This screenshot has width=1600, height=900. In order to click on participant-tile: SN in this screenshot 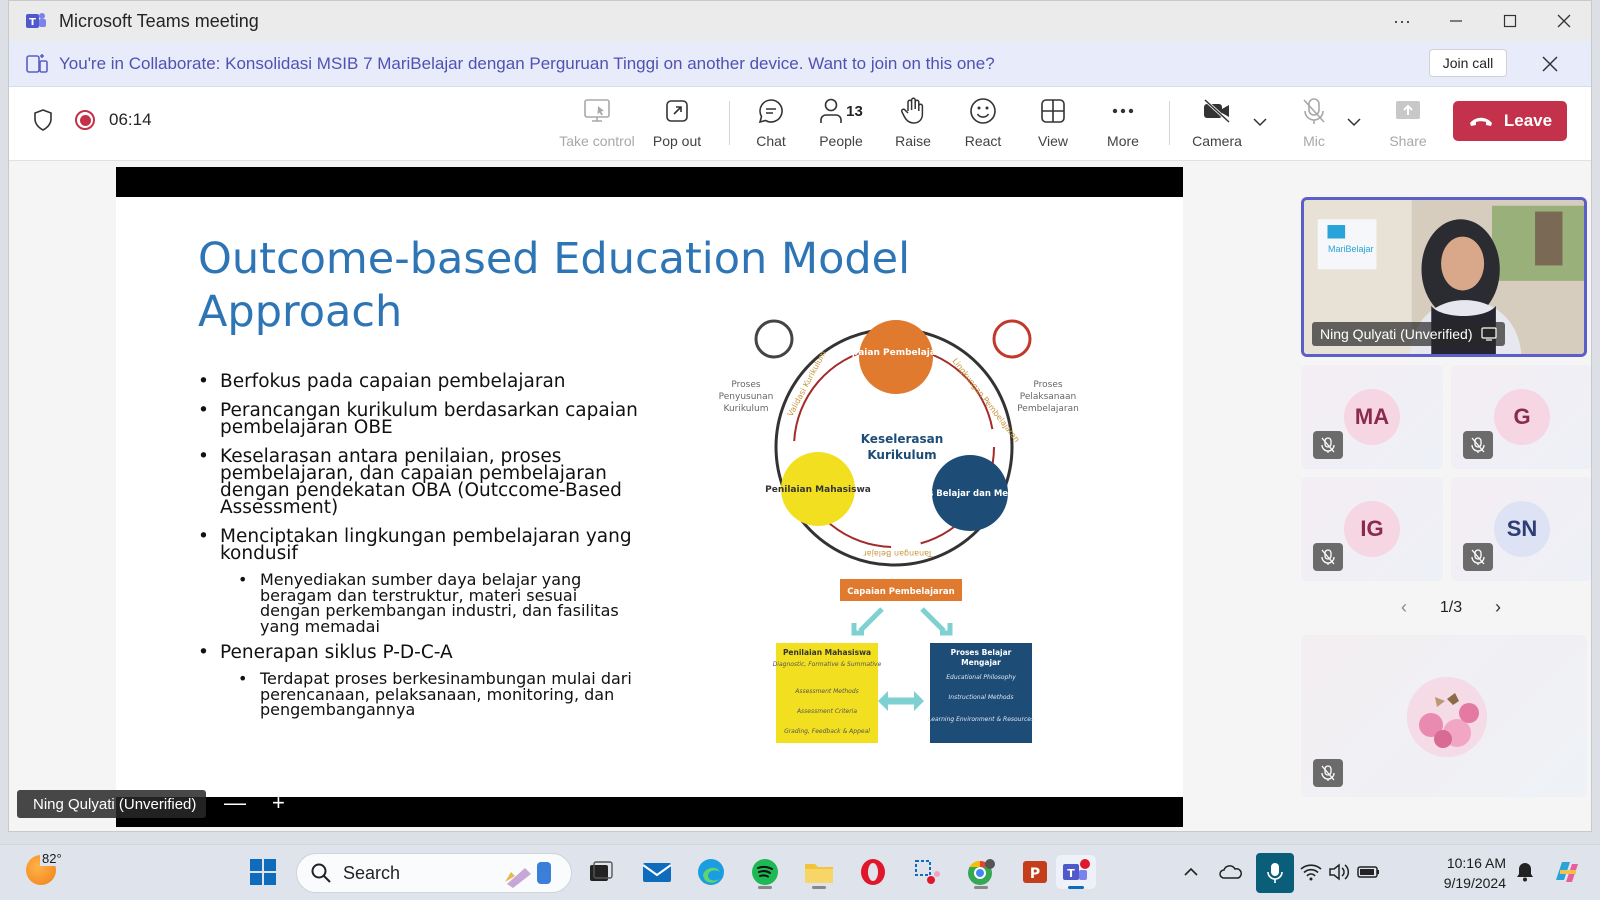, I will do `click(1521, 529)`.